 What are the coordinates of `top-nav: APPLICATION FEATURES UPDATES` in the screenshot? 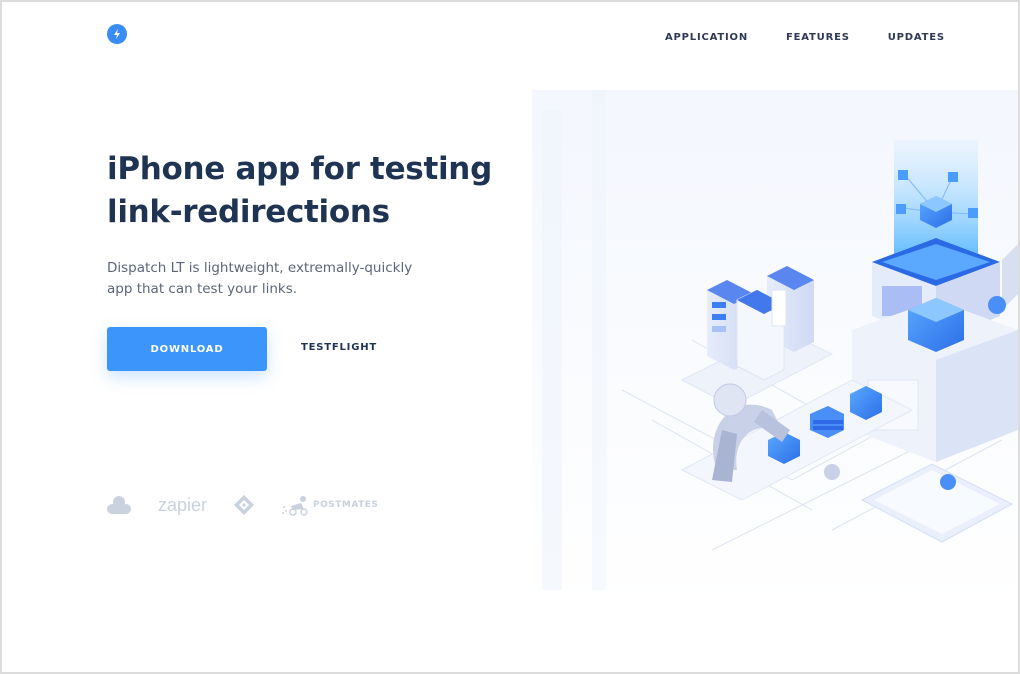 It's located at (805, 37).